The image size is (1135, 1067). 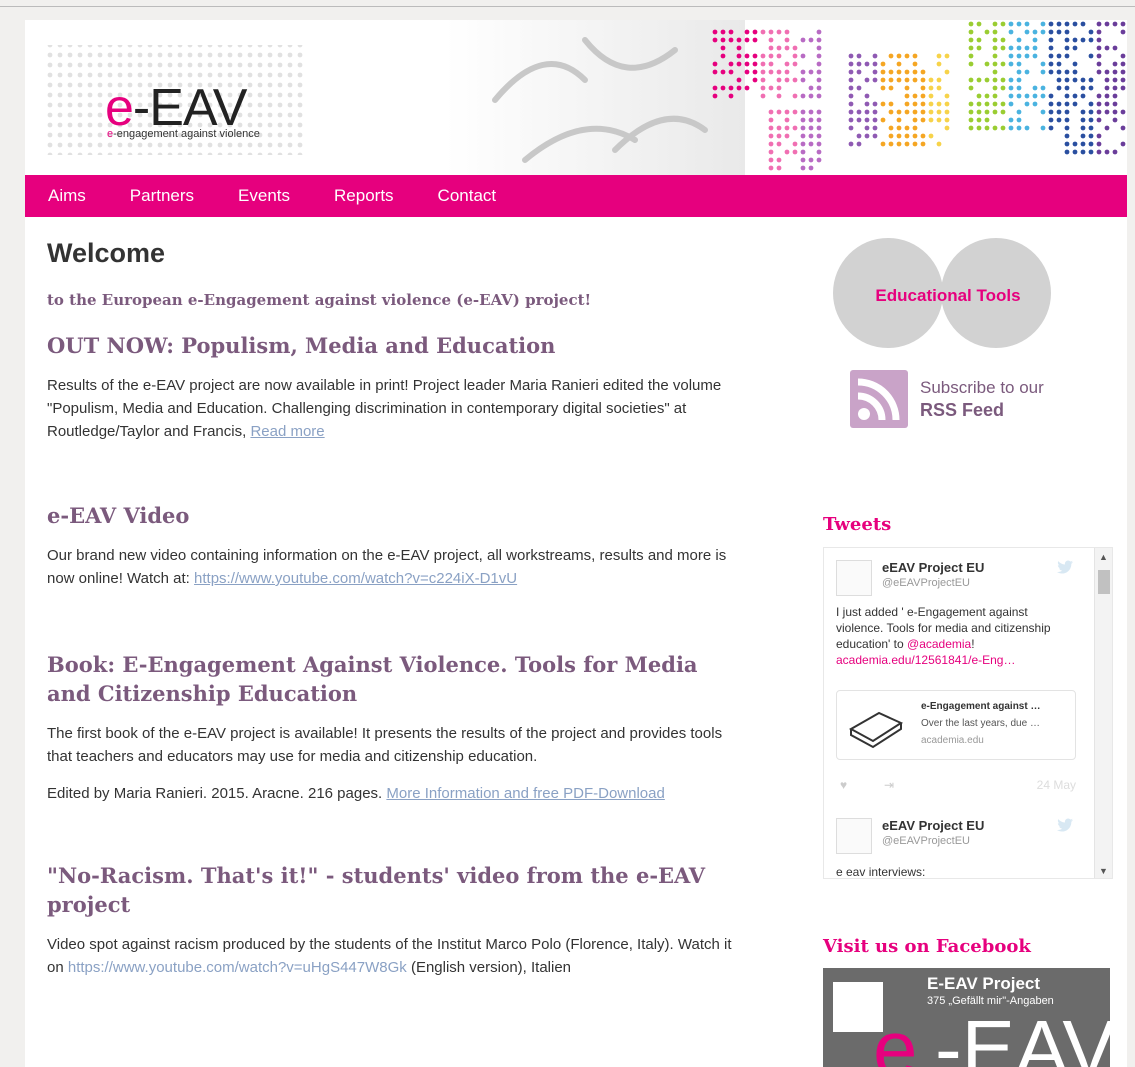 What do you see at coordinates (576, 98) in the screenshot?
I see `header-banner: e-EAV e-engagement against violence` at bounding box center [576, 98].